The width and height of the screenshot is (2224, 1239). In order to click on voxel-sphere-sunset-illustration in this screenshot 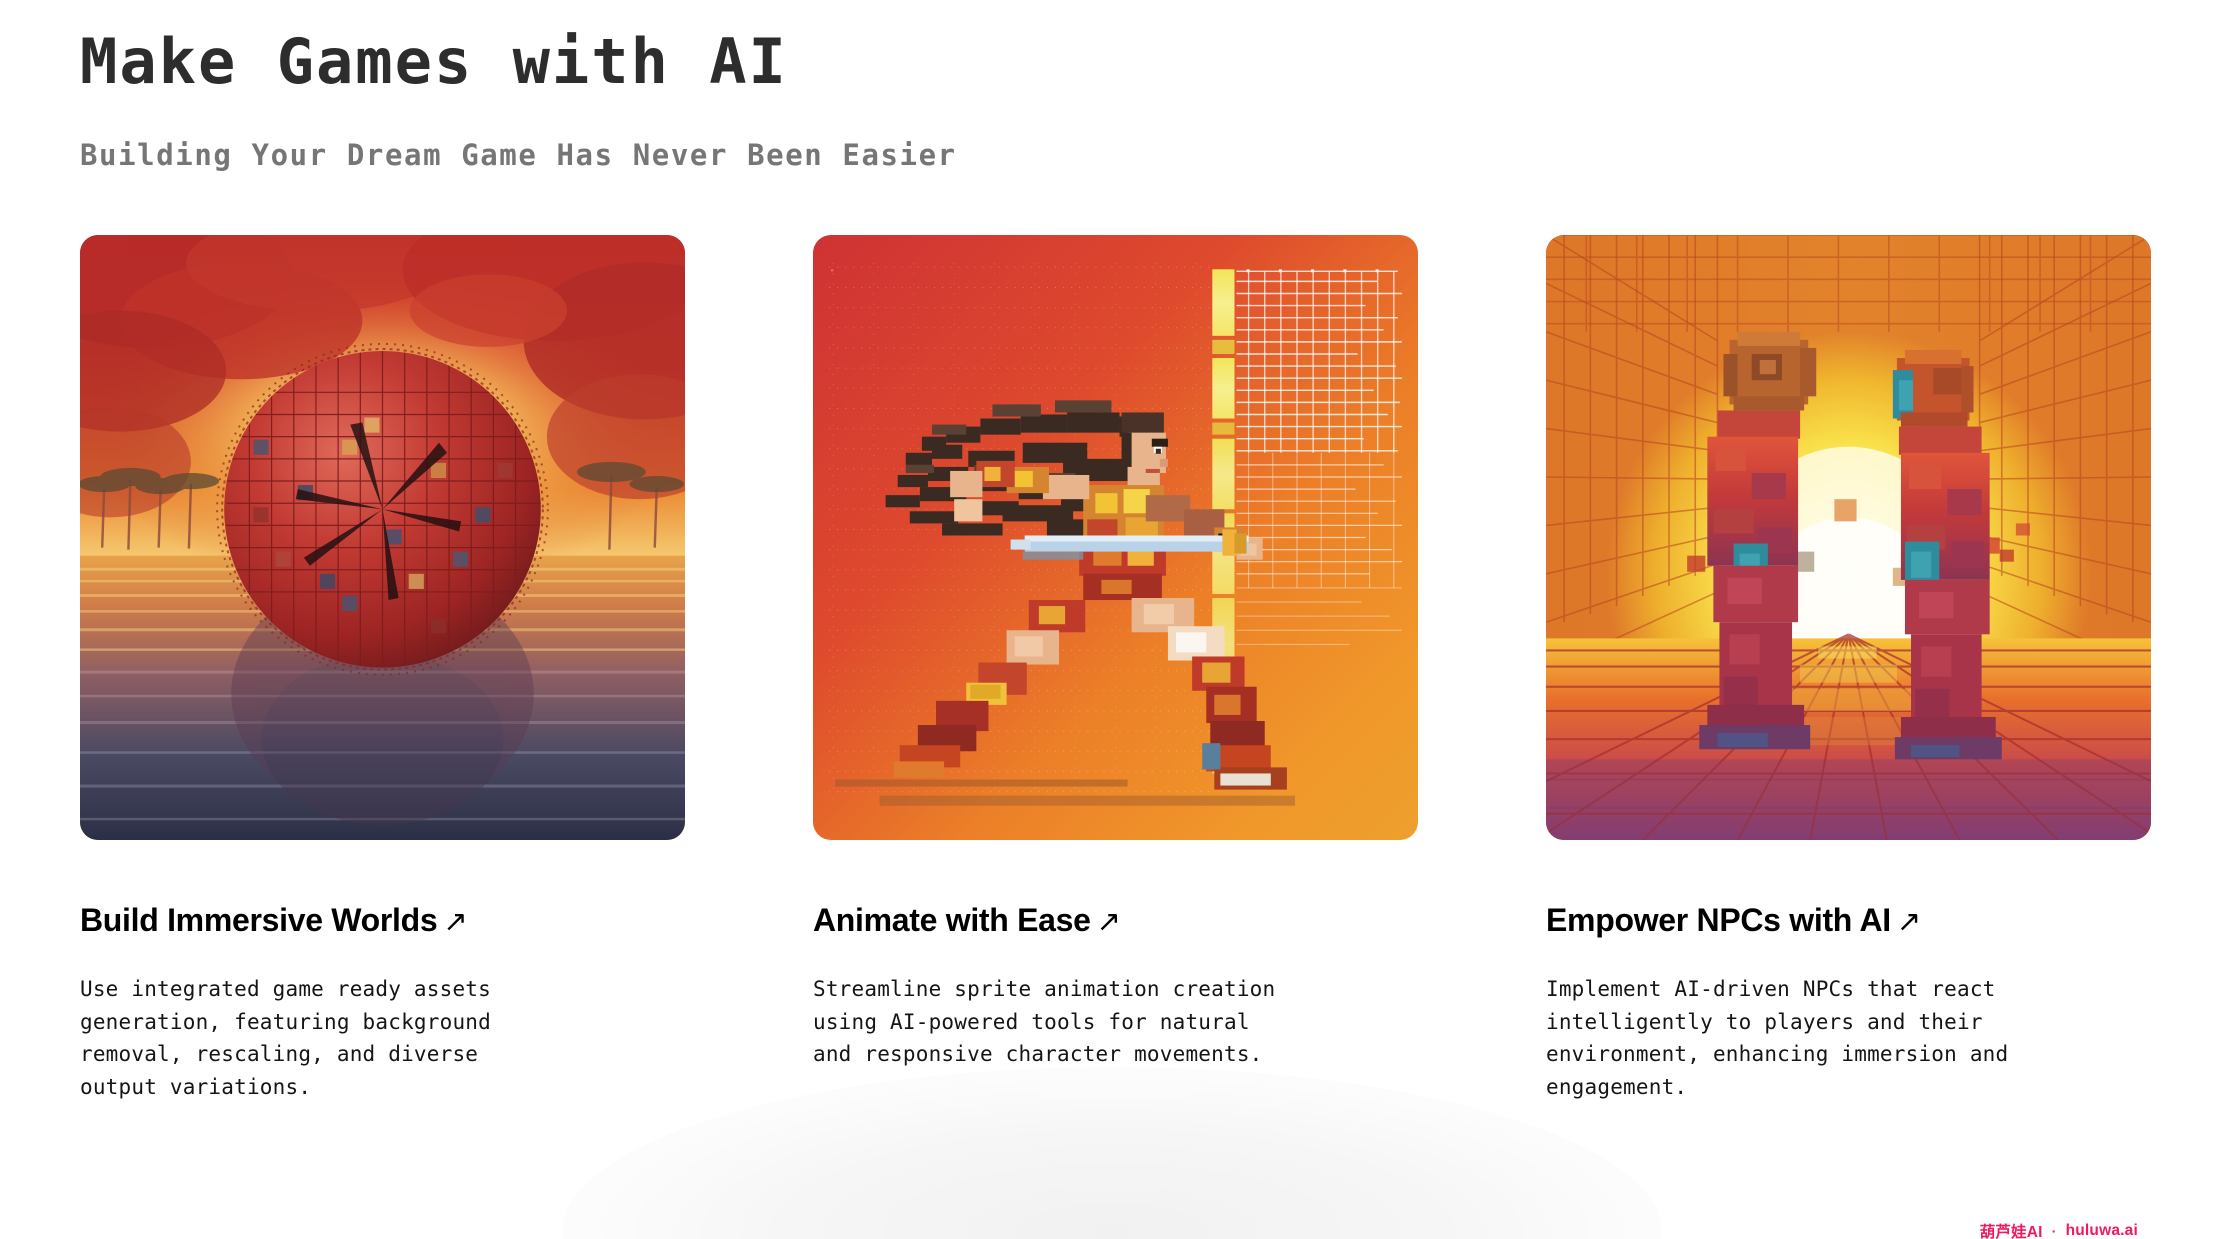, I will do `click(382, 538)`.